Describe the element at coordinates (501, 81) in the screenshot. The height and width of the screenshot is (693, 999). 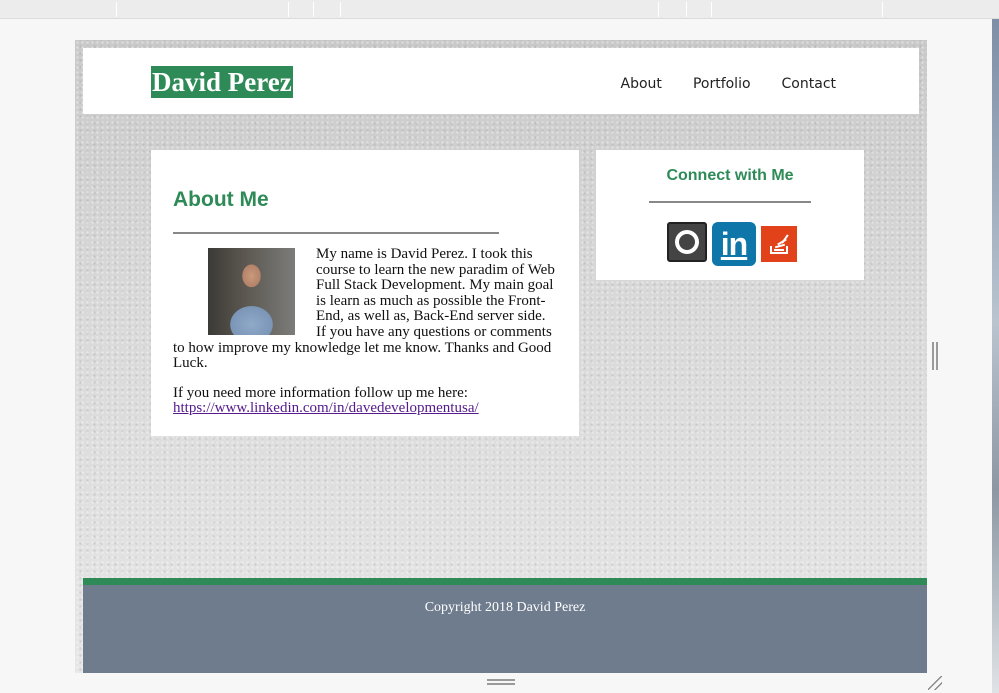
I see `site-header: David Perez About Portfolio Contact` at that location.